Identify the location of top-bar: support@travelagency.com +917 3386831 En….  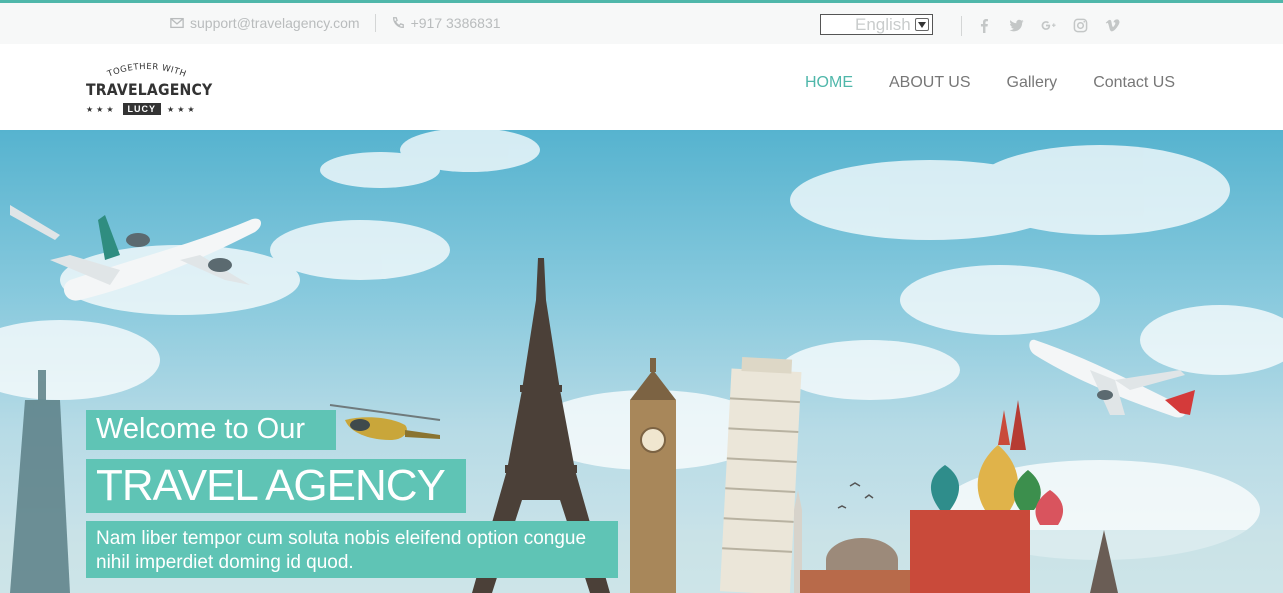
(641, 22).